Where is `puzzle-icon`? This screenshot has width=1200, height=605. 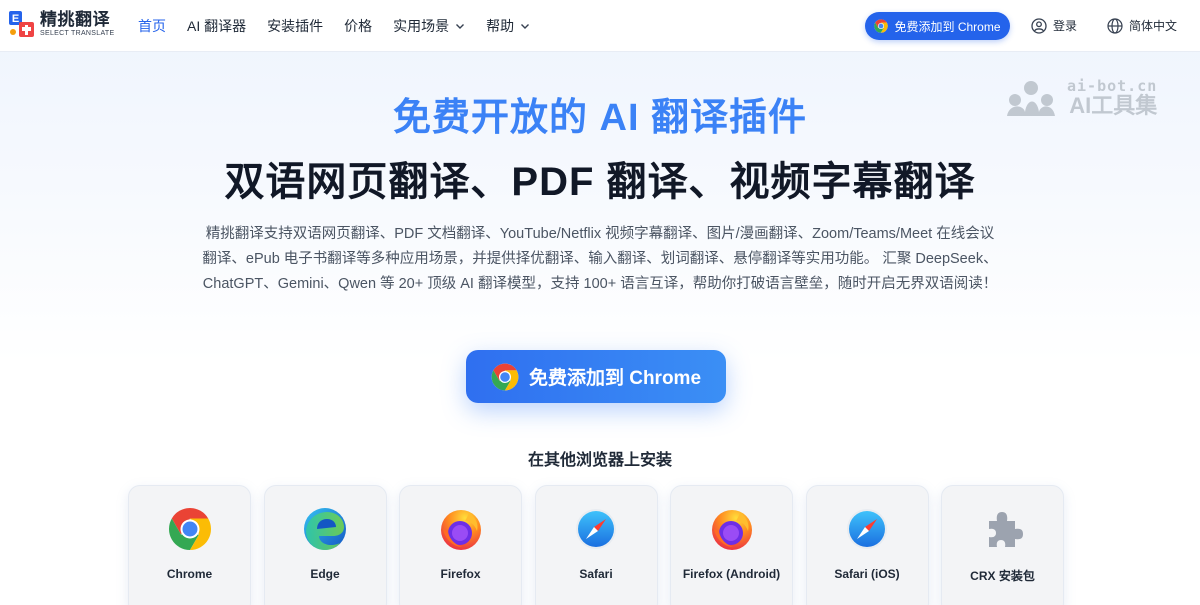 puzzle-icon is located at coordinates (1005, 529).